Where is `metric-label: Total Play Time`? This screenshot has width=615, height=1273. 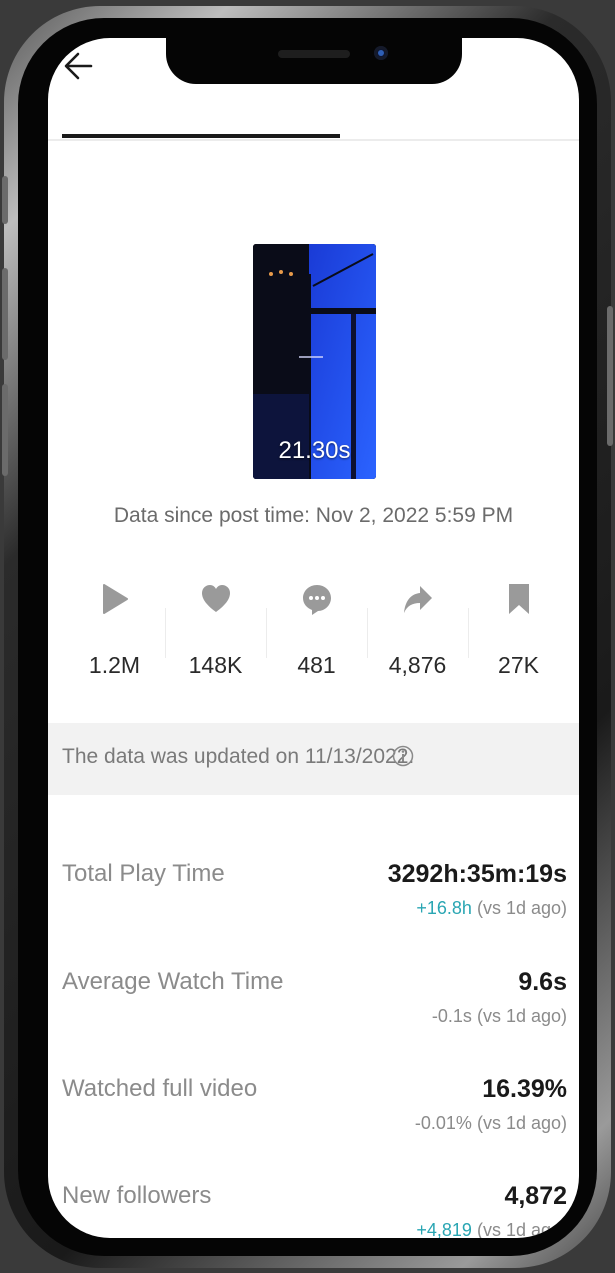
metric-label: Total Play Time is located at coordinates (143, 873).